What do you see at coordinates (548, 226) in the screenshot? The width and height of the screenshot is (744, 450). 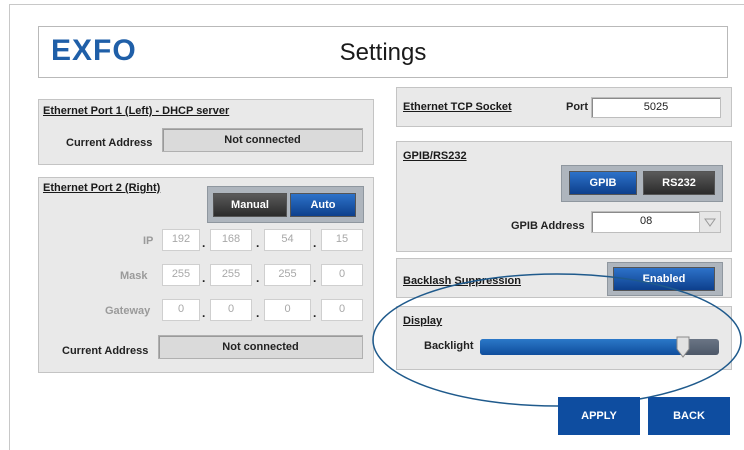 I see `gpib-address-label: GPIB Address` at bounding box center [548, 226].